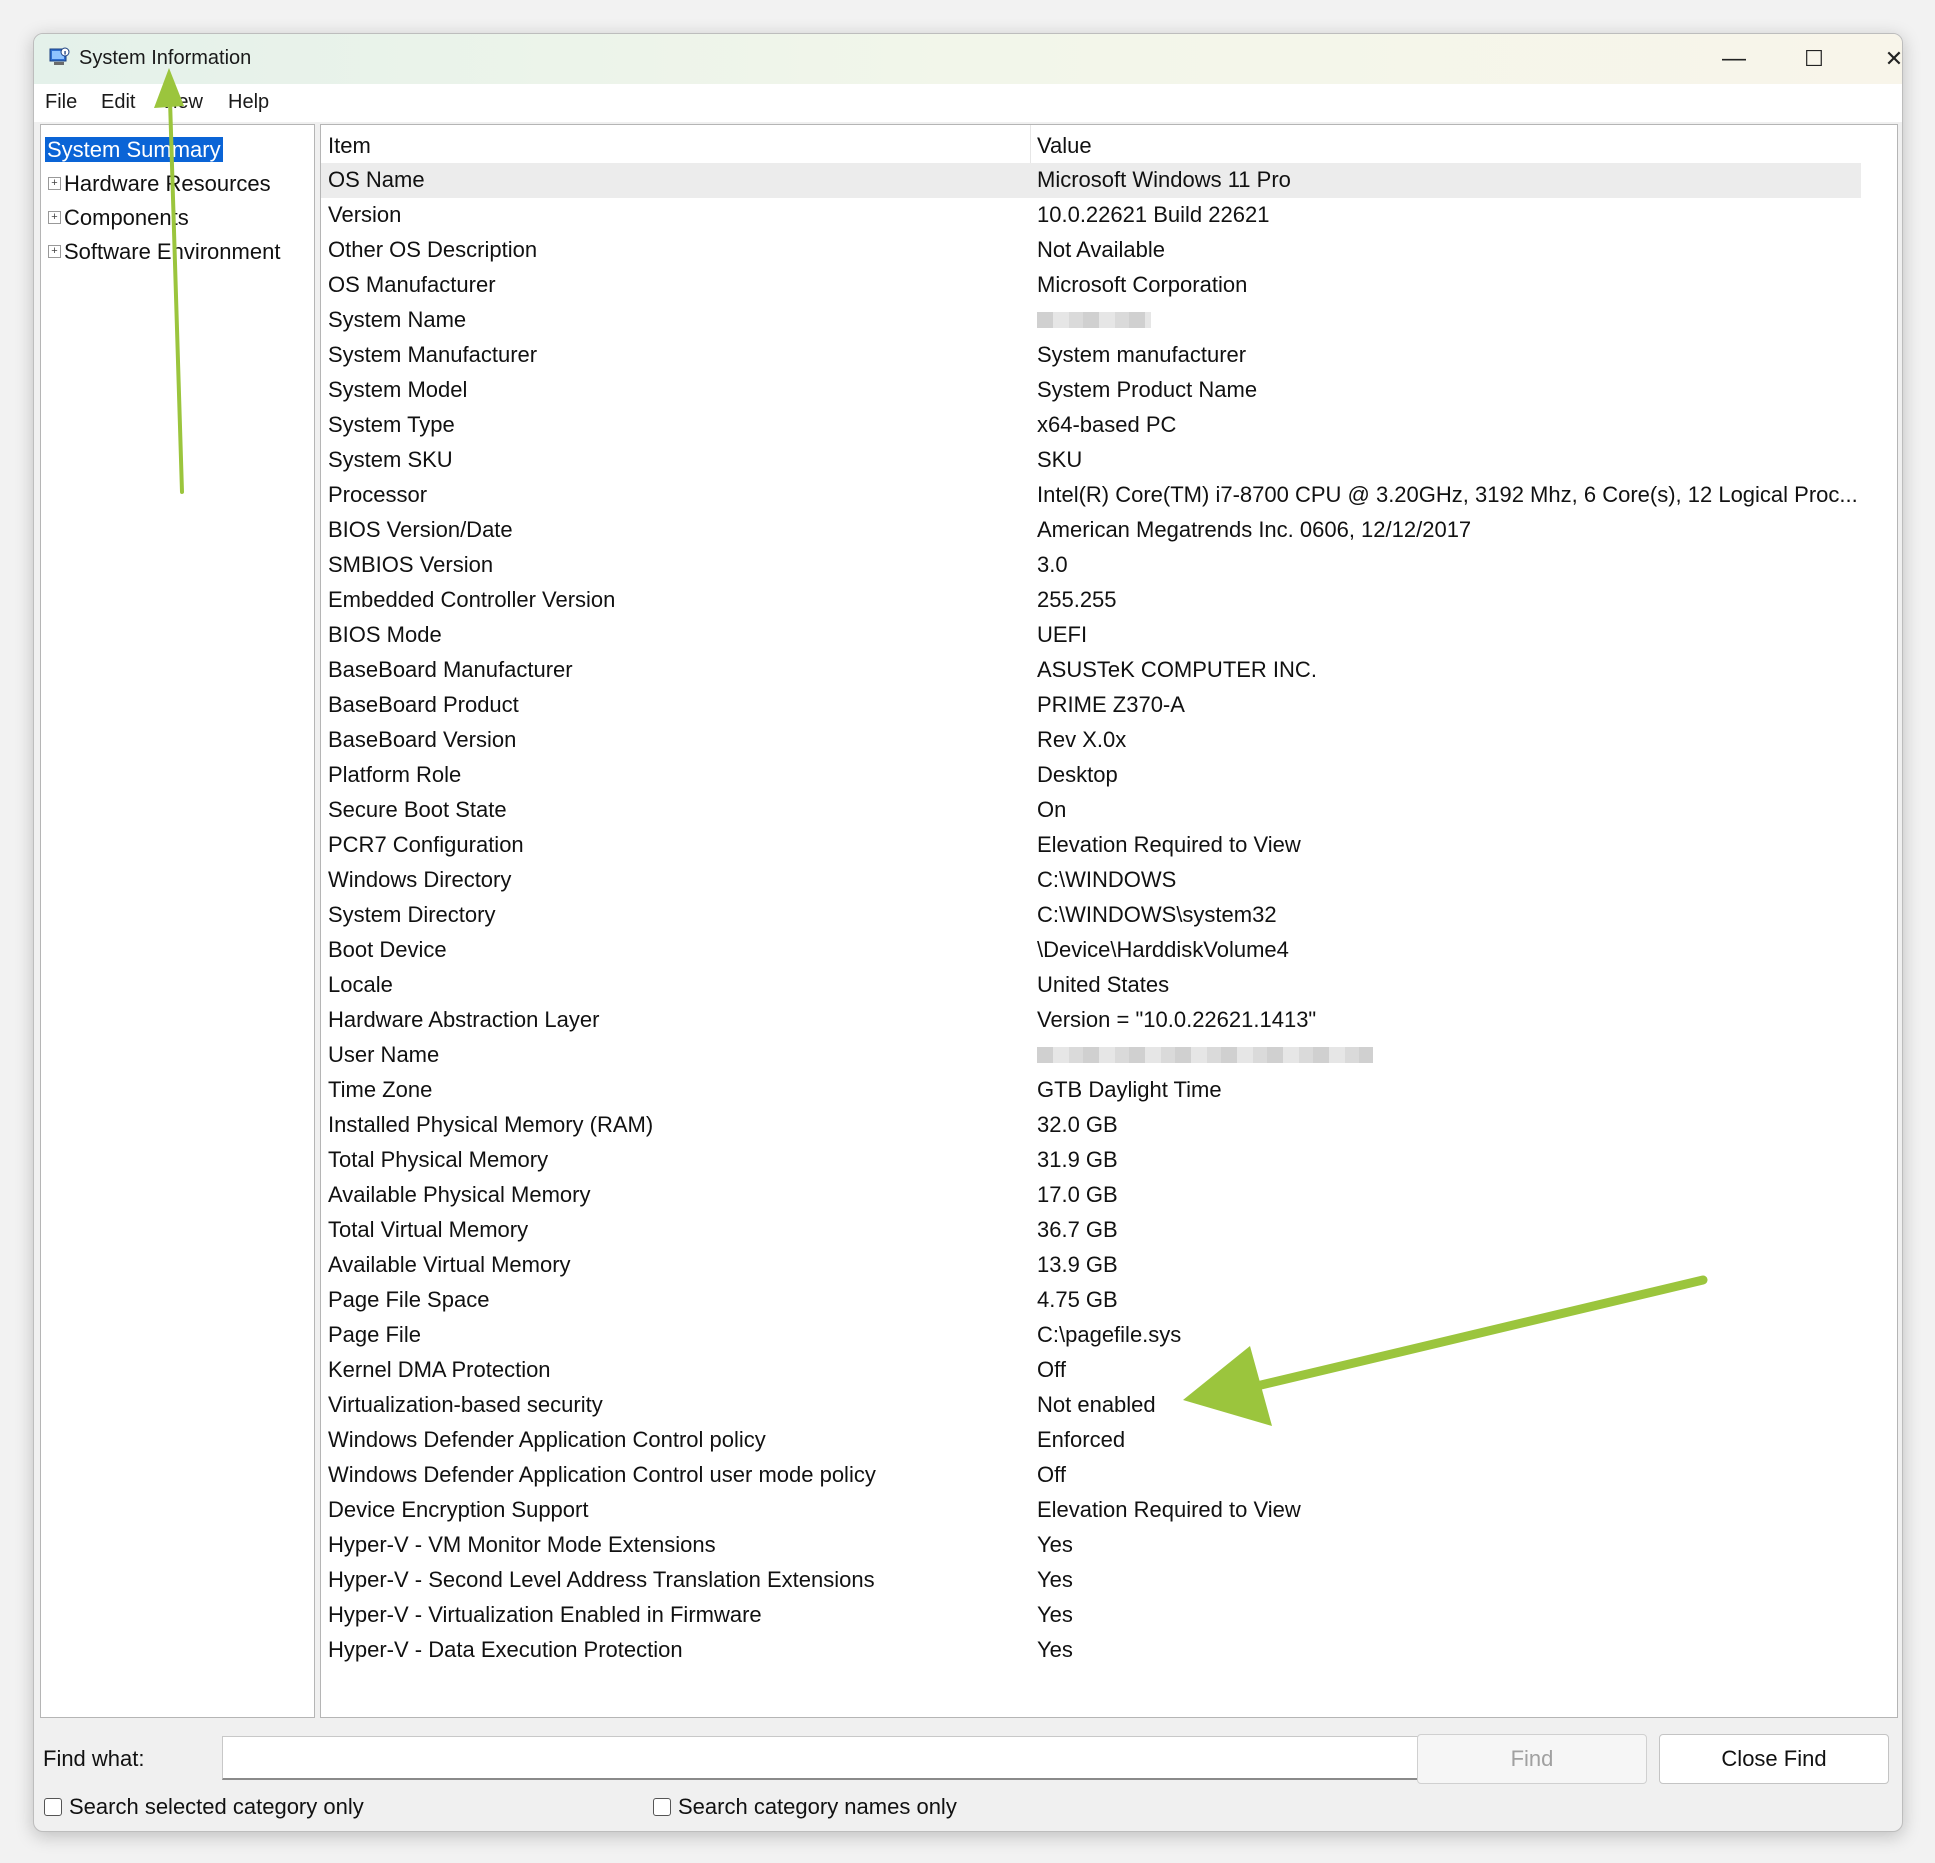 The height and width of the screenshot is (1863, 1935). I want to click on column-header-item: Item, so click(349, 146).